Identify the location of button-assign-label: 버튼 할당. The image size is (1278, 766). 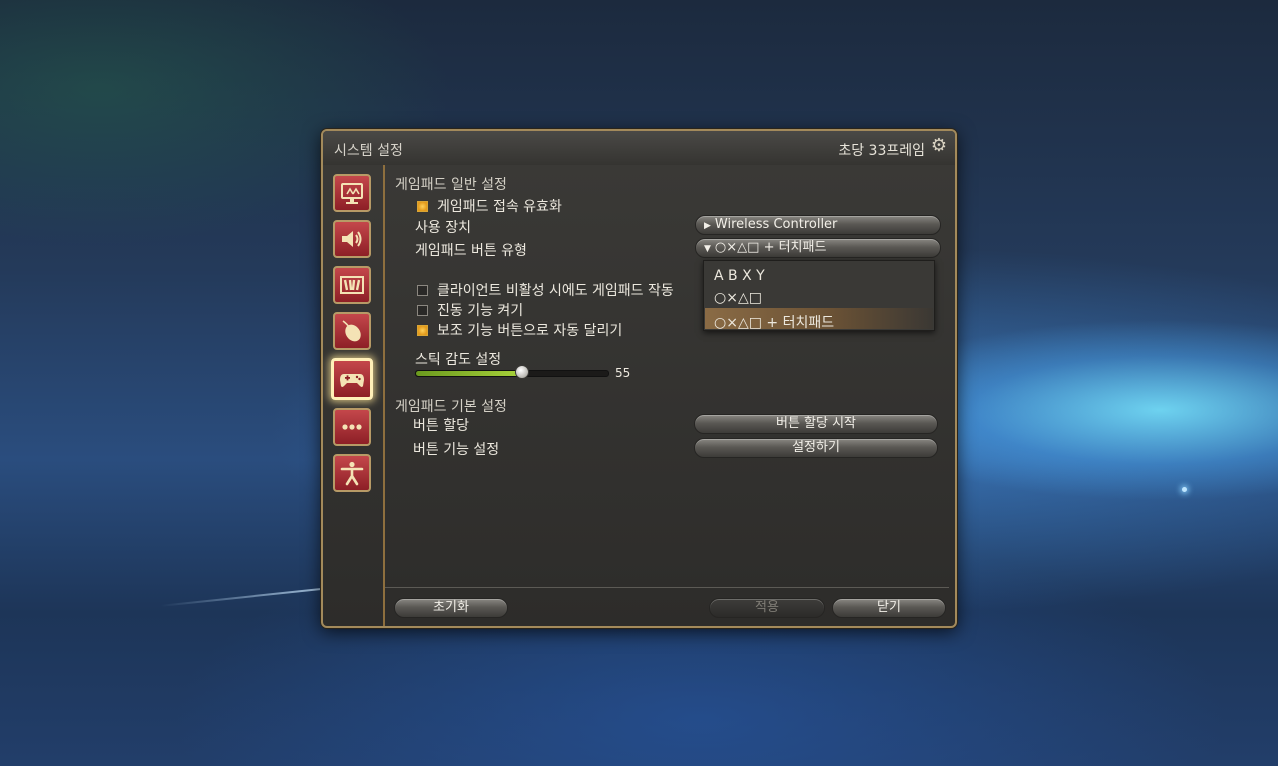
(441, 426).